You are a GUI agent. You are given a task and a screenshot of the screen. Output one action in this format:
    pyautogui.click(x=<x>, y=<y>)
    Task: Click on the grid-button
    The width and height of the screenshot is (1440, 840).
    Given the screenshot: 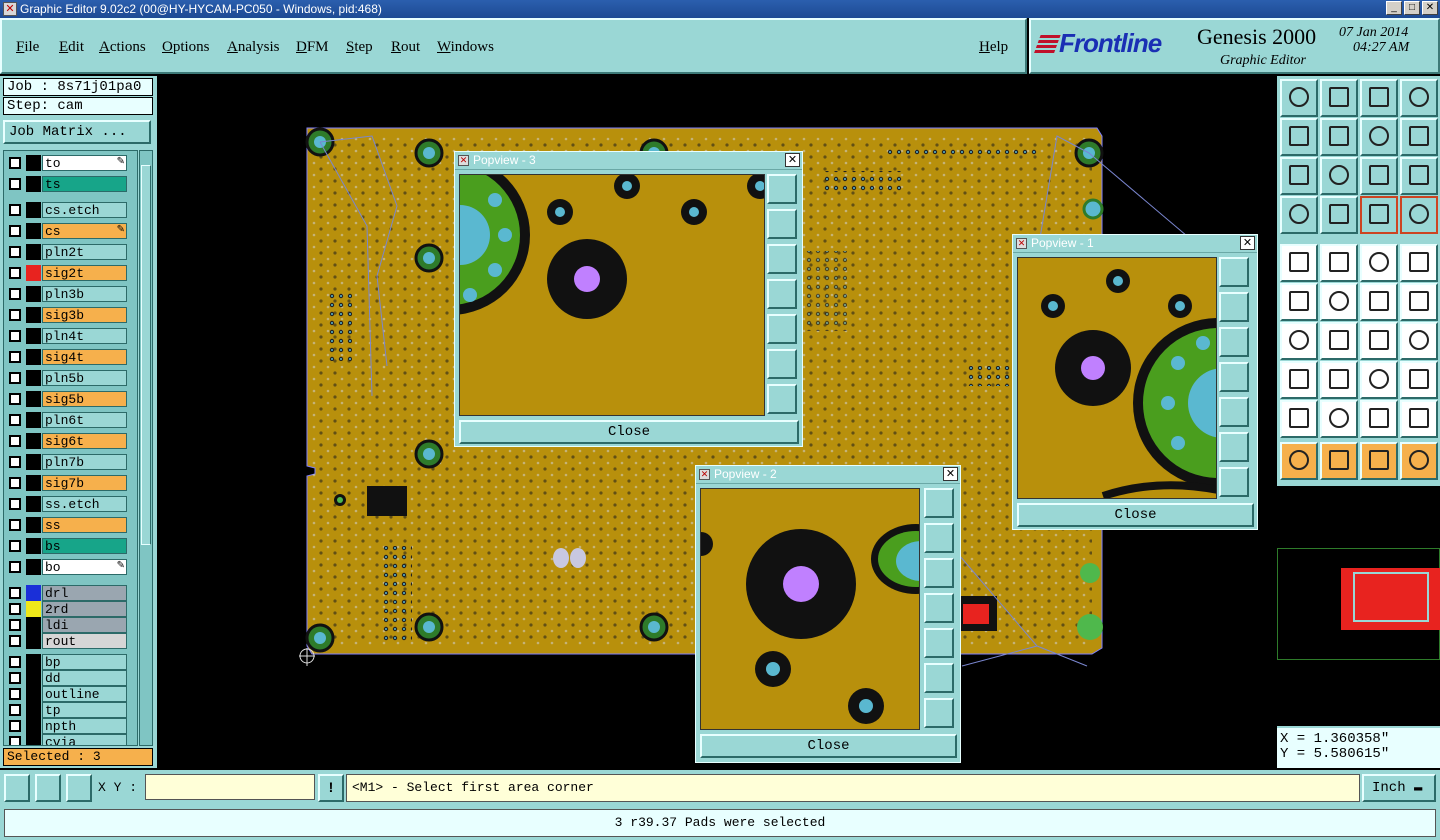 What is the action you would take?
    pyautogui.click(x=79, y=788)
    